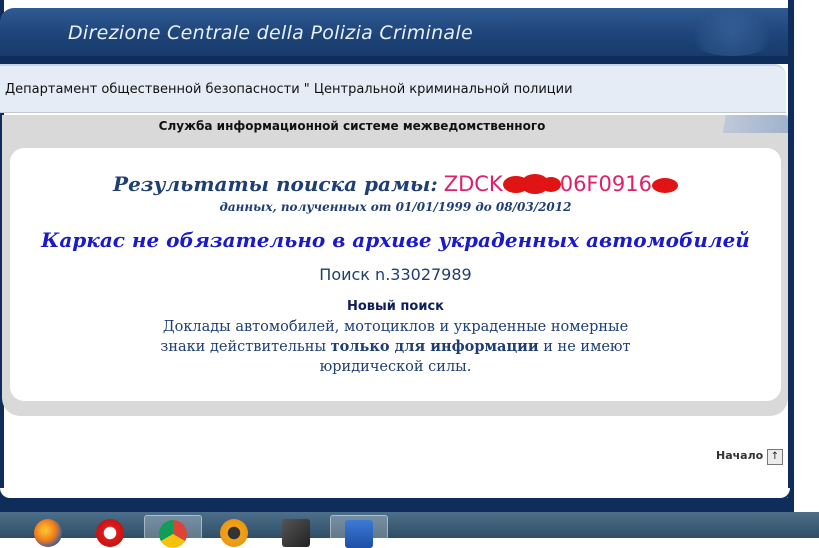 The image size is (819, 548). Describe the element at coordinates (732, 33) in the screenshot. I see `emblem-watermark-icon` at that location.